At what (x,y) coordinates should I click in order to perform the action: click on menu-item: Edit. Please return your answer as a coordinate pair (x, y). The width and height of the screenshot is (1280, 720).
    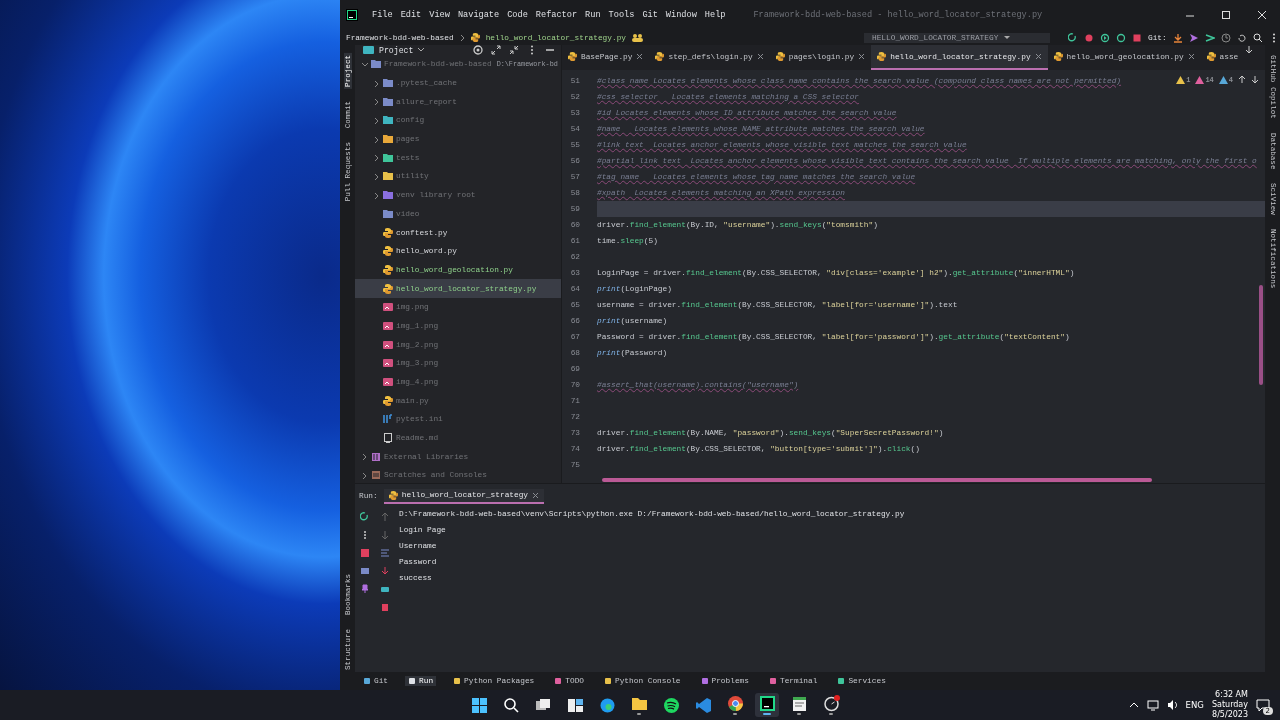
    Looking at the image, I should click on (411, 15).